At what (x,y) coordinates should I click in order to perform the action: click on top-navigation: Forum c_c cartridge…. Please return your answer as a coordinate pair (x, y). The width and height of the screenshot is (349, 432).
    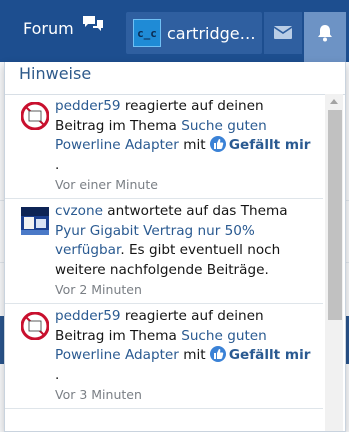
    Looking at the image, I should click on (174, 31).